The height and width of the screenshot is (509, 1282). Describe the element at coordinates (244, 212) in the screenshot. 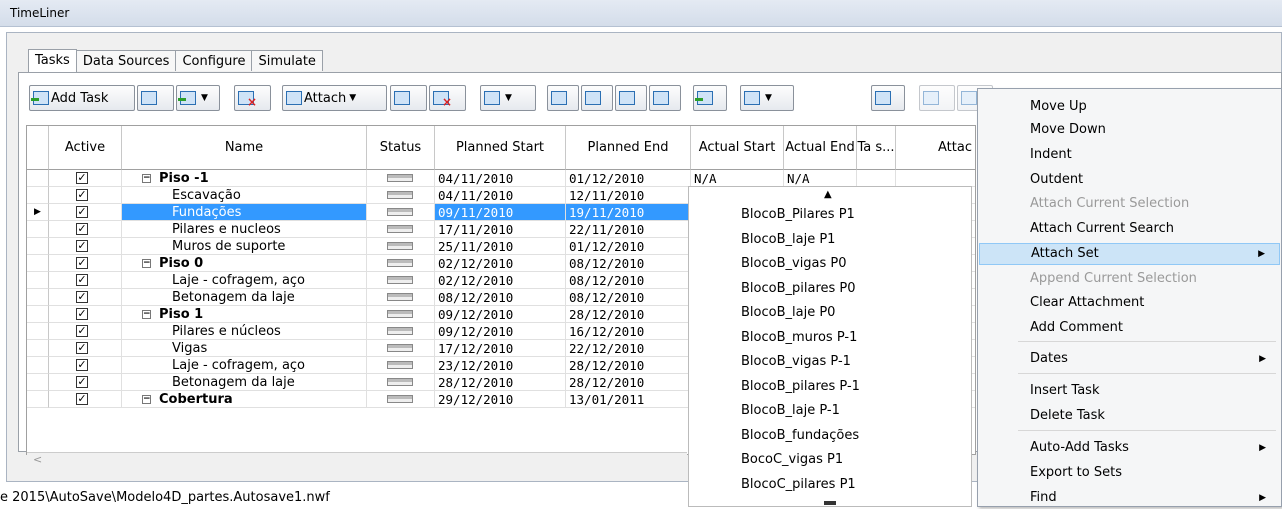

I see `task-name-cell: Fundações` at that location.